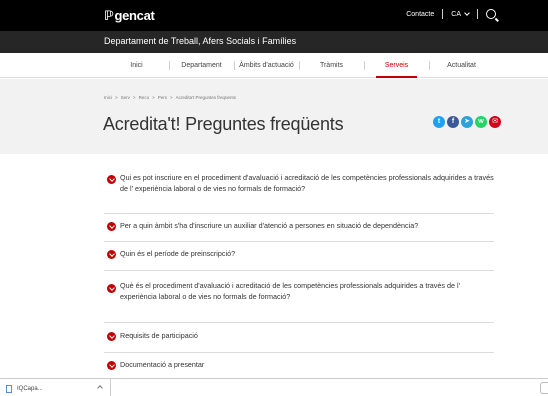 The image size is (548, 396). What do you see at coordinates (461, 65) in the screenshot?
I see `nav-item-5: Actualitat` at bounding box center [461, 65].